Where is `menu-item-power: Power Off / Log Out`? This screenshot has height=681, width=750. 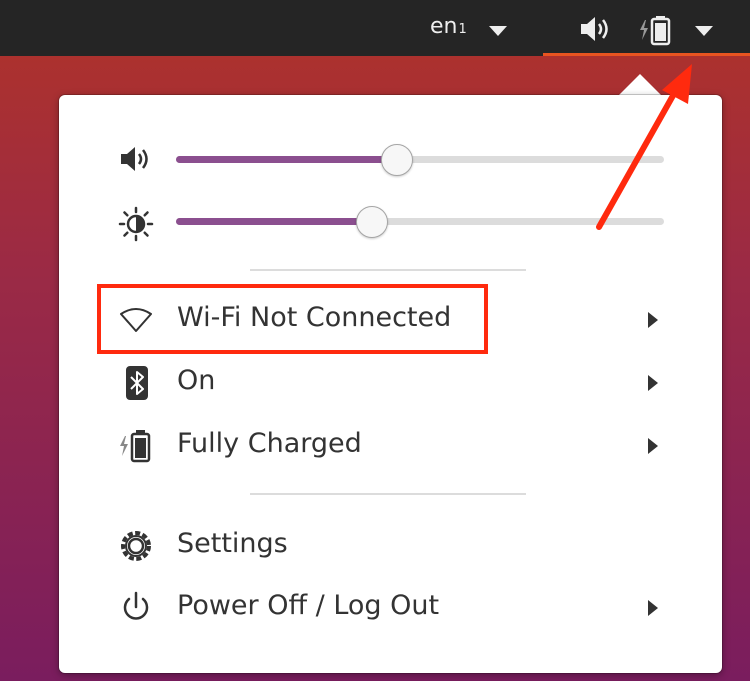
menu-item-power: Power Off / Log Out is located at coordinates (388, 608).